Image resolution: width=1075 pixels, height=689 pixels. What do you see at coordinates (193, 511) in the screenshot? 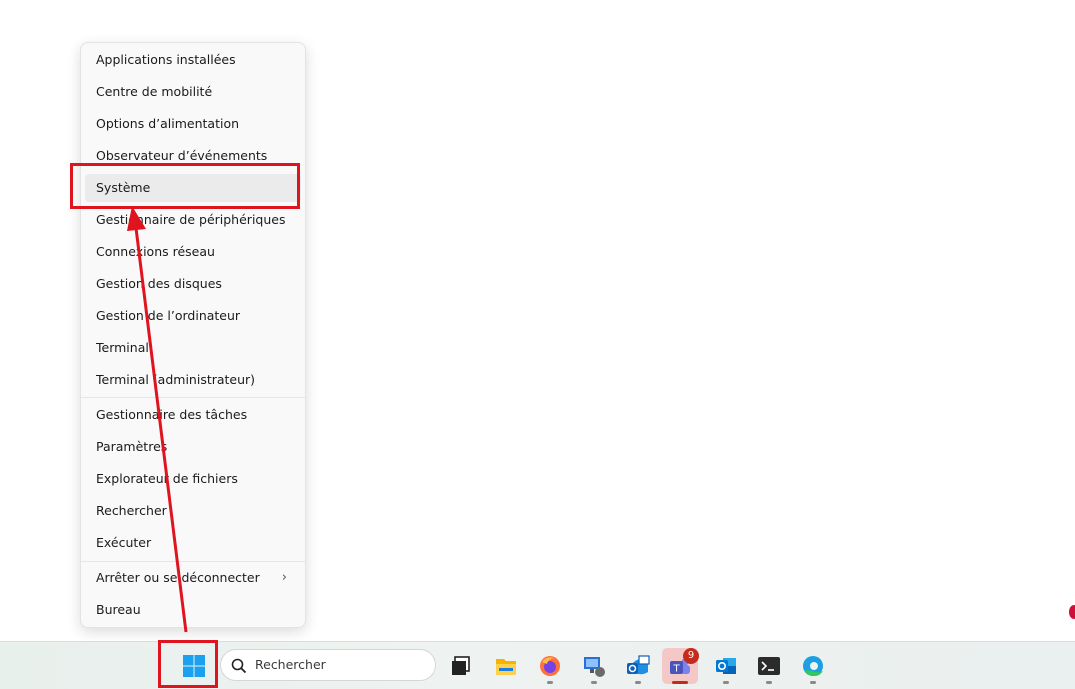
I see `menu-item-search: Rechercher` at bounding box center [193, 511].